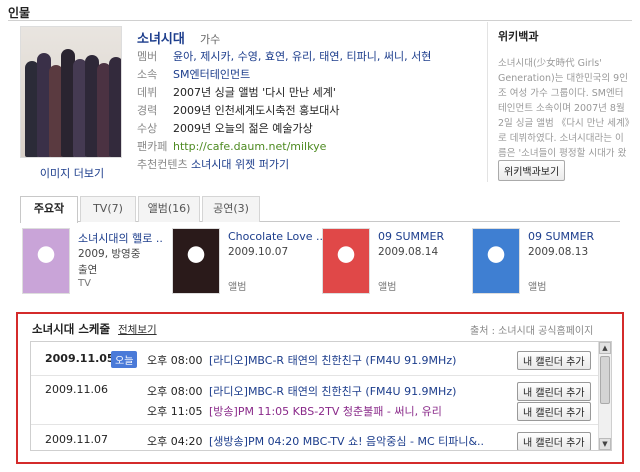  What do you see at coordinates (162, 164) in the screenshot?
I see `info-key: 추천컨텐츠` at bounding box center [162, 164].